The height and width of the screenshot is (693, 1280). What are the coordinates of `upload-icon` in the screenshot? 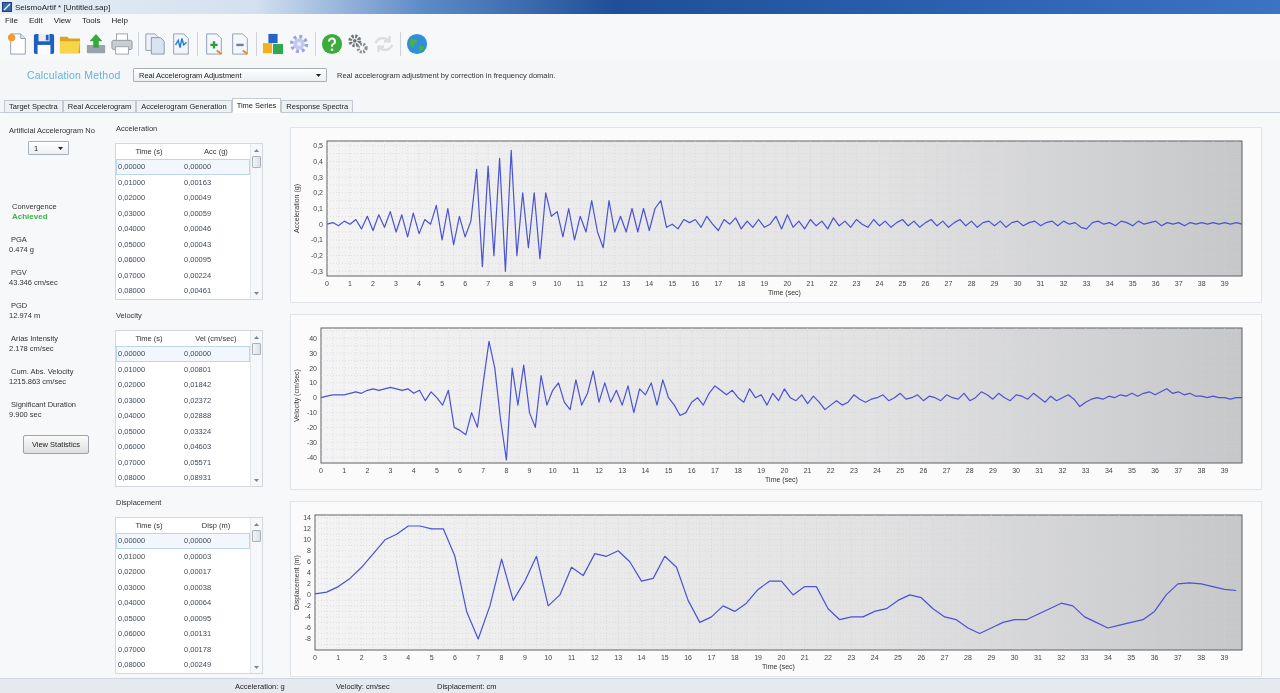 It's located at (96, 43).